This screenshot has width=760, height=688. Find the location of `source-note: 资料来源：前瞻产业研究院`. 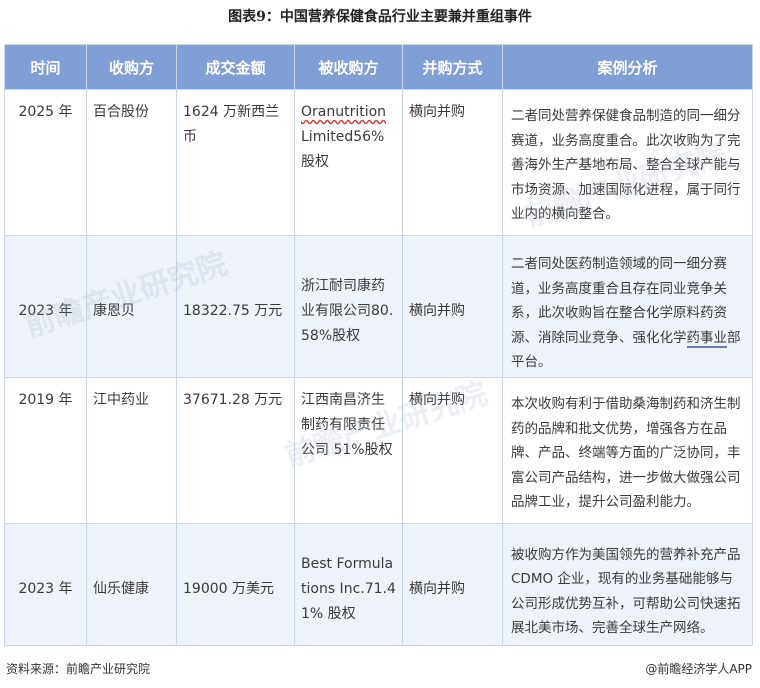

source-note: 资料来源：前瞻产业研究院 is located at coordinates (78, 669).